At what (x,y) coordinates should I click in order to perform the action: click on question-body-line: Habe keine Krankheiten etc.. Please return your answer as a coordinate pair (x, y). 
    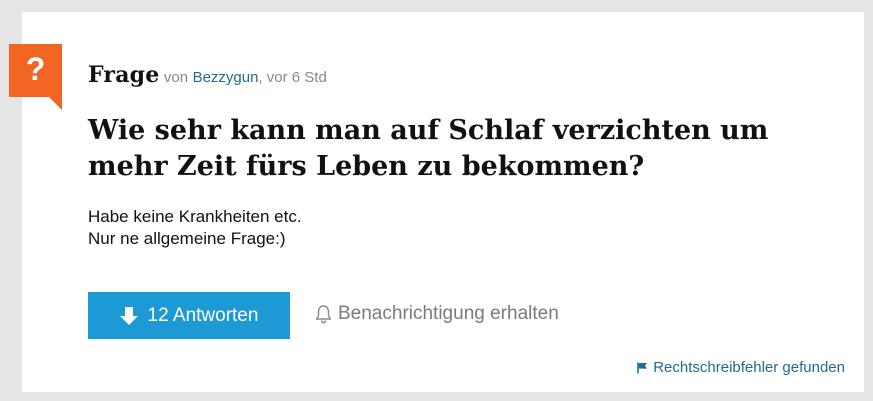
    Looking at the image, I should click on (195, 216).